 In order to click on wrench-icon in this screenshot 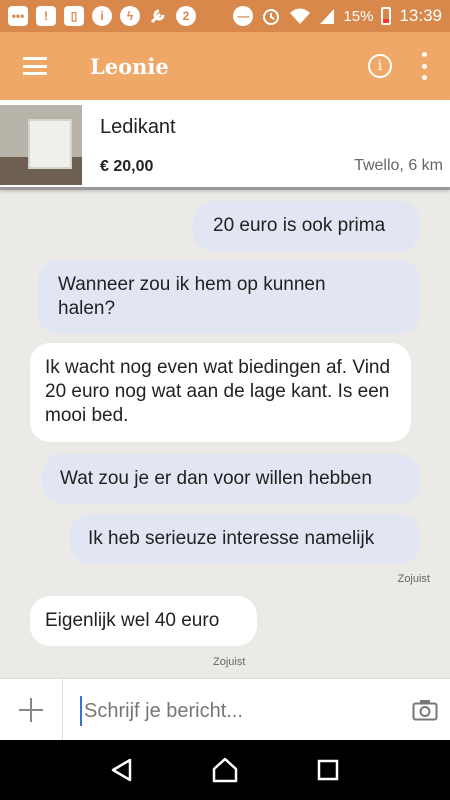, I will do `click(157, 16)`.